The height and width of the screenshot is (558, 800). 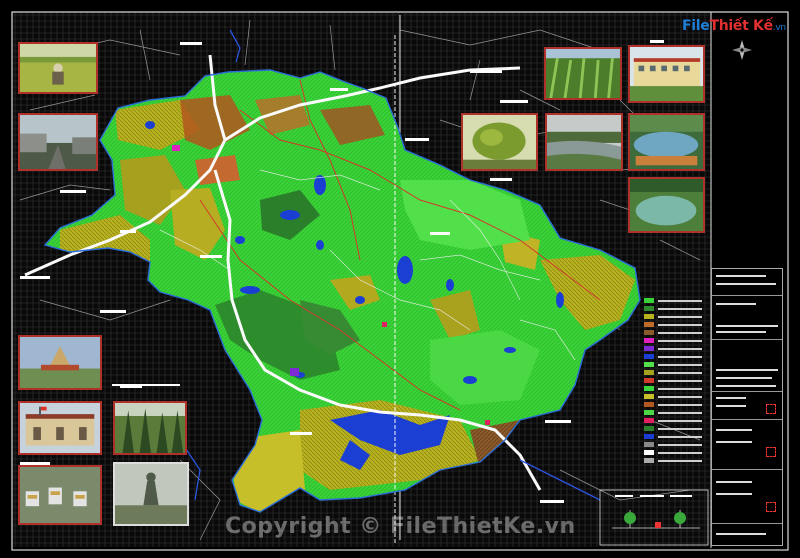 What do you see at coordinates (583, 73) in the screenshot?
I see `photo-corn-field` at bounding box center [583, 73].